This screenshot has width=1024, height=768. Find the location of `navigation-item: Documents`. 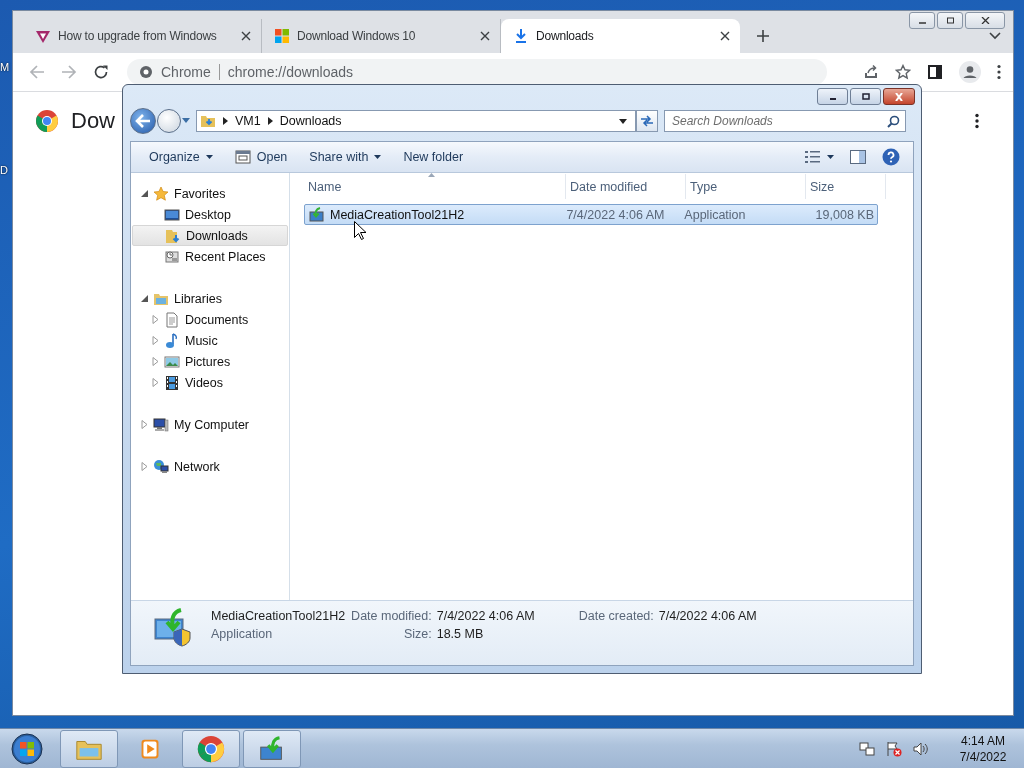

navigation-item: Documents is located at coordinates (210, 319).